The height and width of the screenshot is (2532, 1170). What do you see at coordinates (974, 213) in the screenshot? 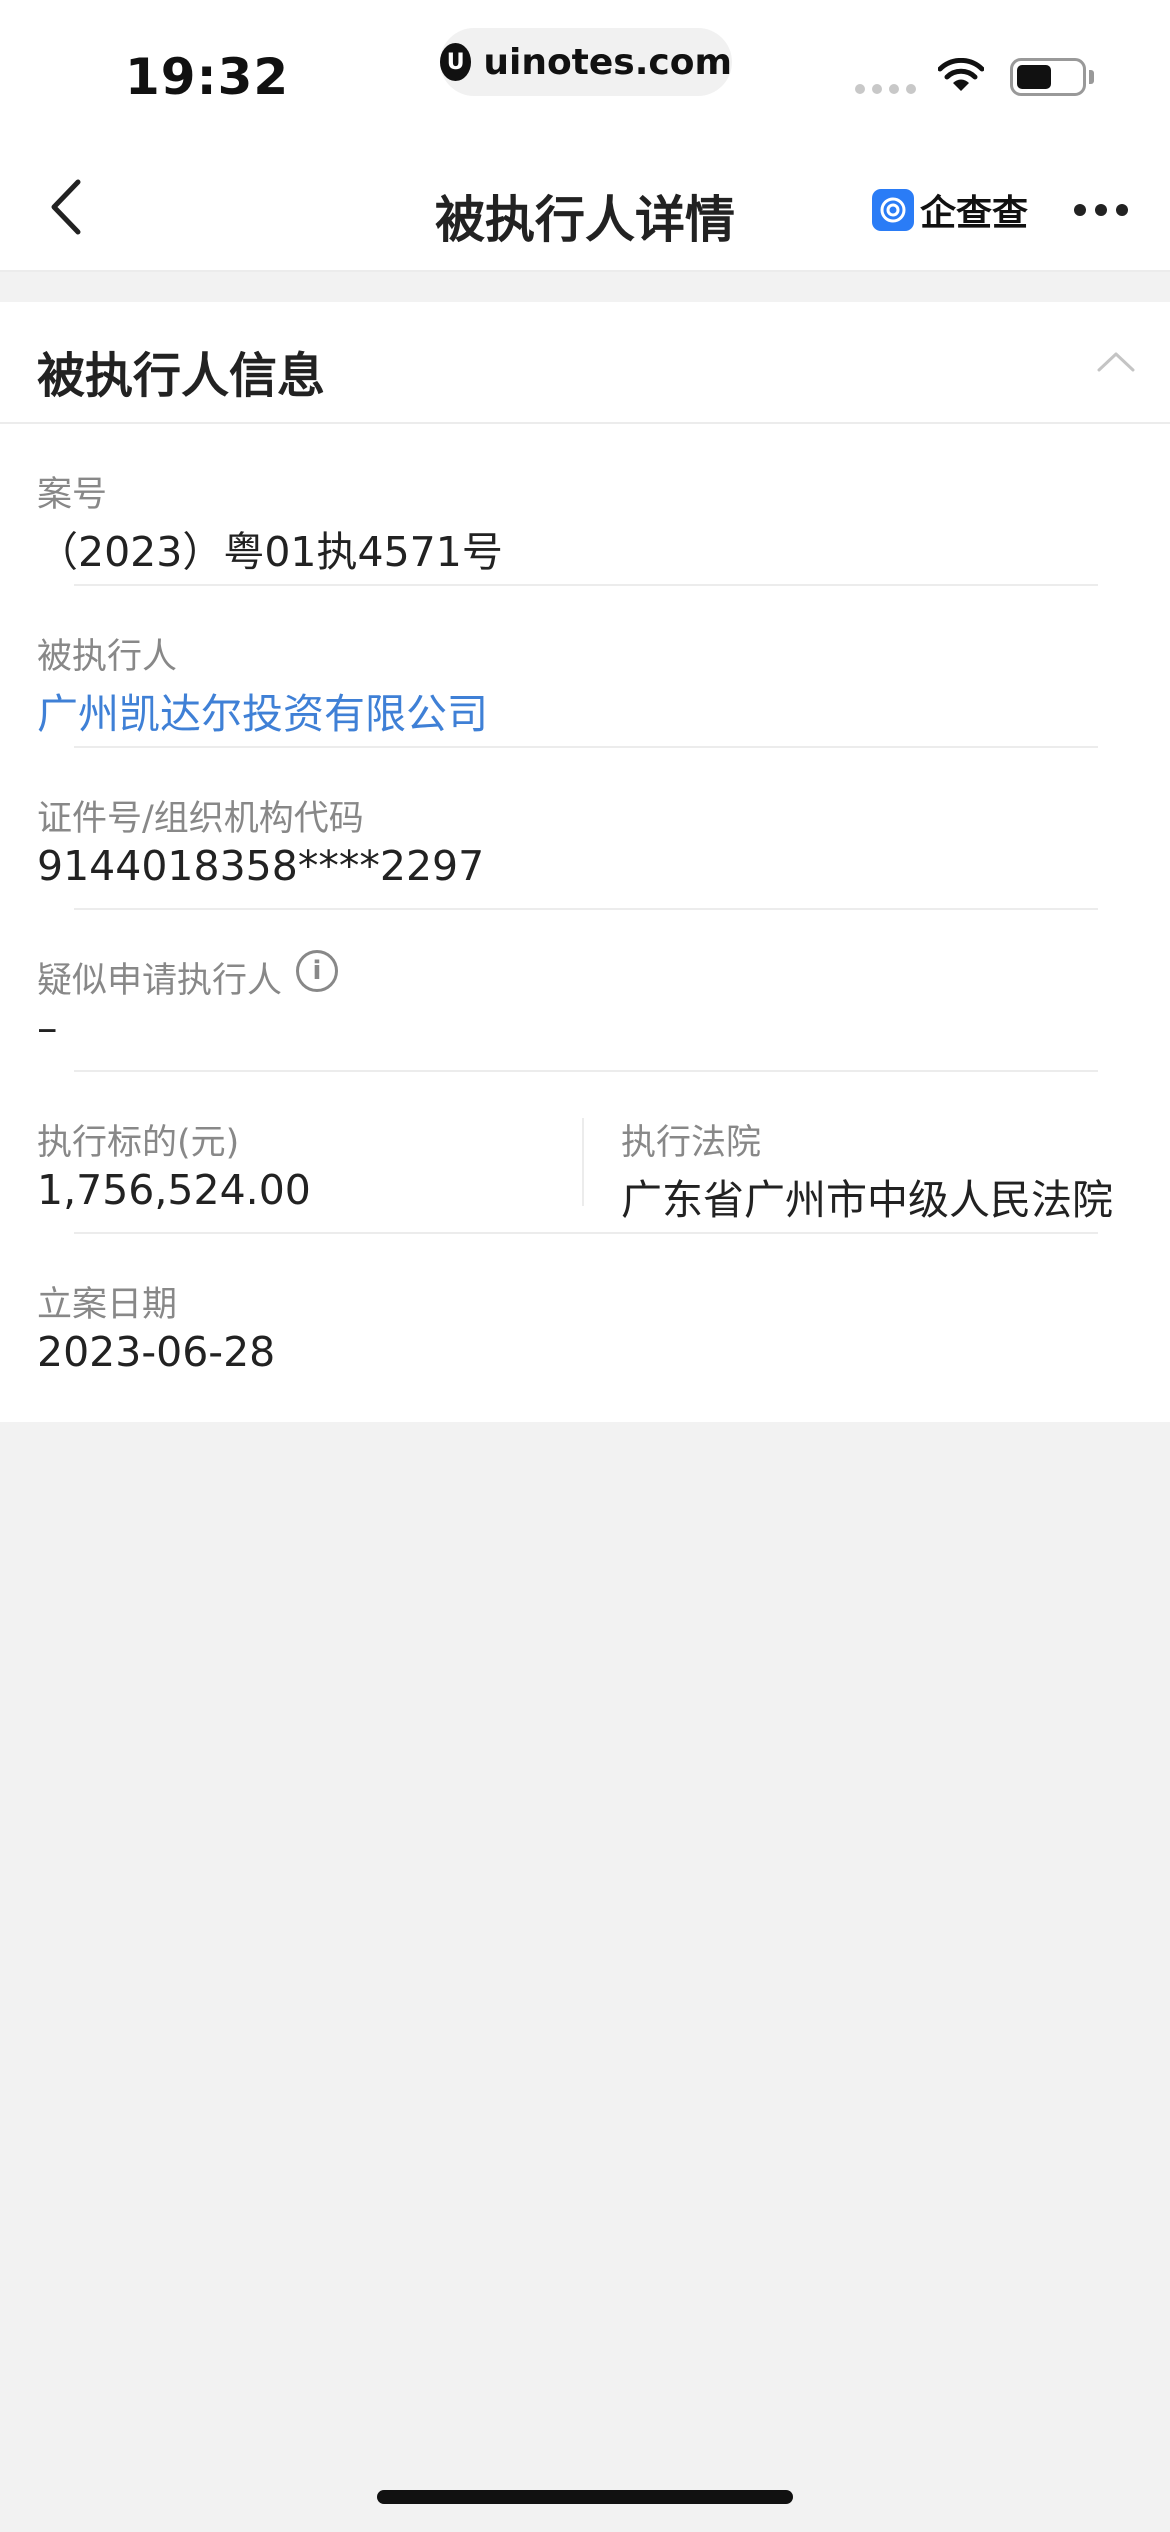
I see `brand-name: 企查查` at bounding box center [974, 213].